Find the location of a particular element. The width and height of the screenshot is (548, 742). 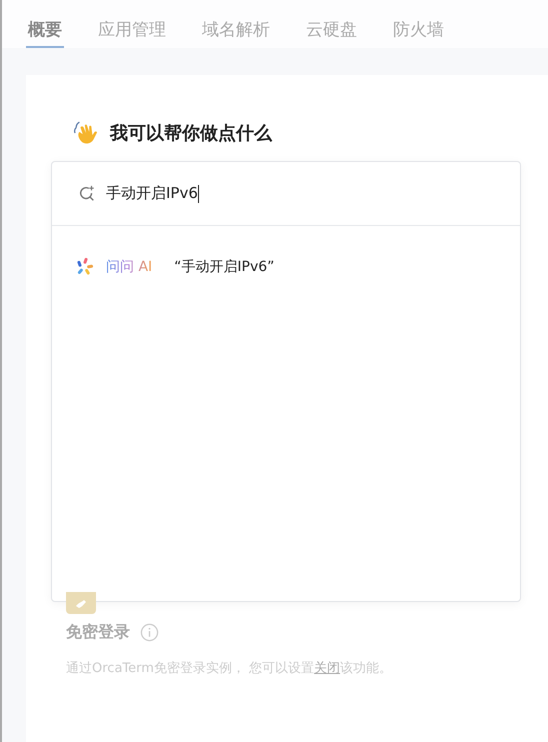

tab: 防火墙 is located at coordinates (418, 31).